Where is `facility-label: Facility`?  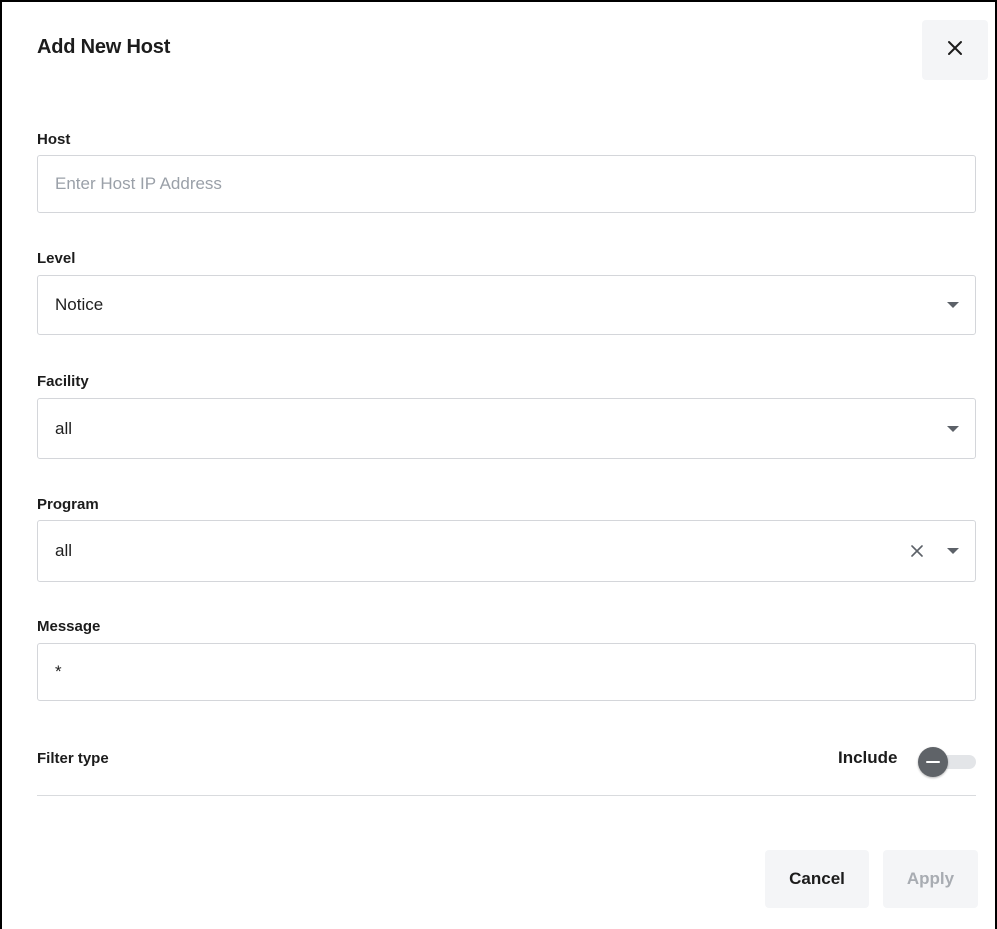
facility-label: Facility is located at coordinates (63, 381).